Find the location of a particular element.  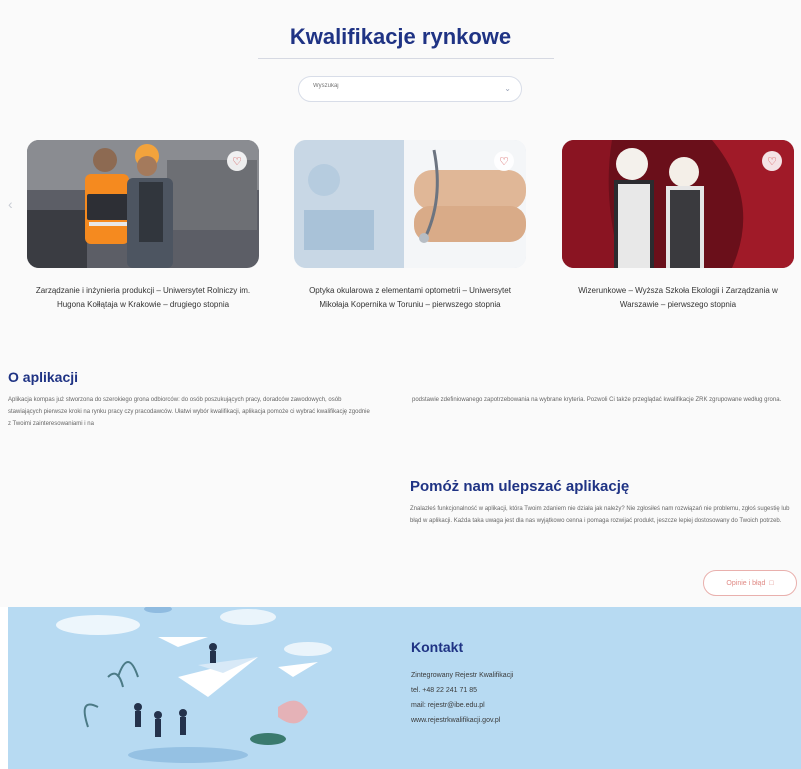

about-title: O aplikacji is located at coordinates (43, 377).